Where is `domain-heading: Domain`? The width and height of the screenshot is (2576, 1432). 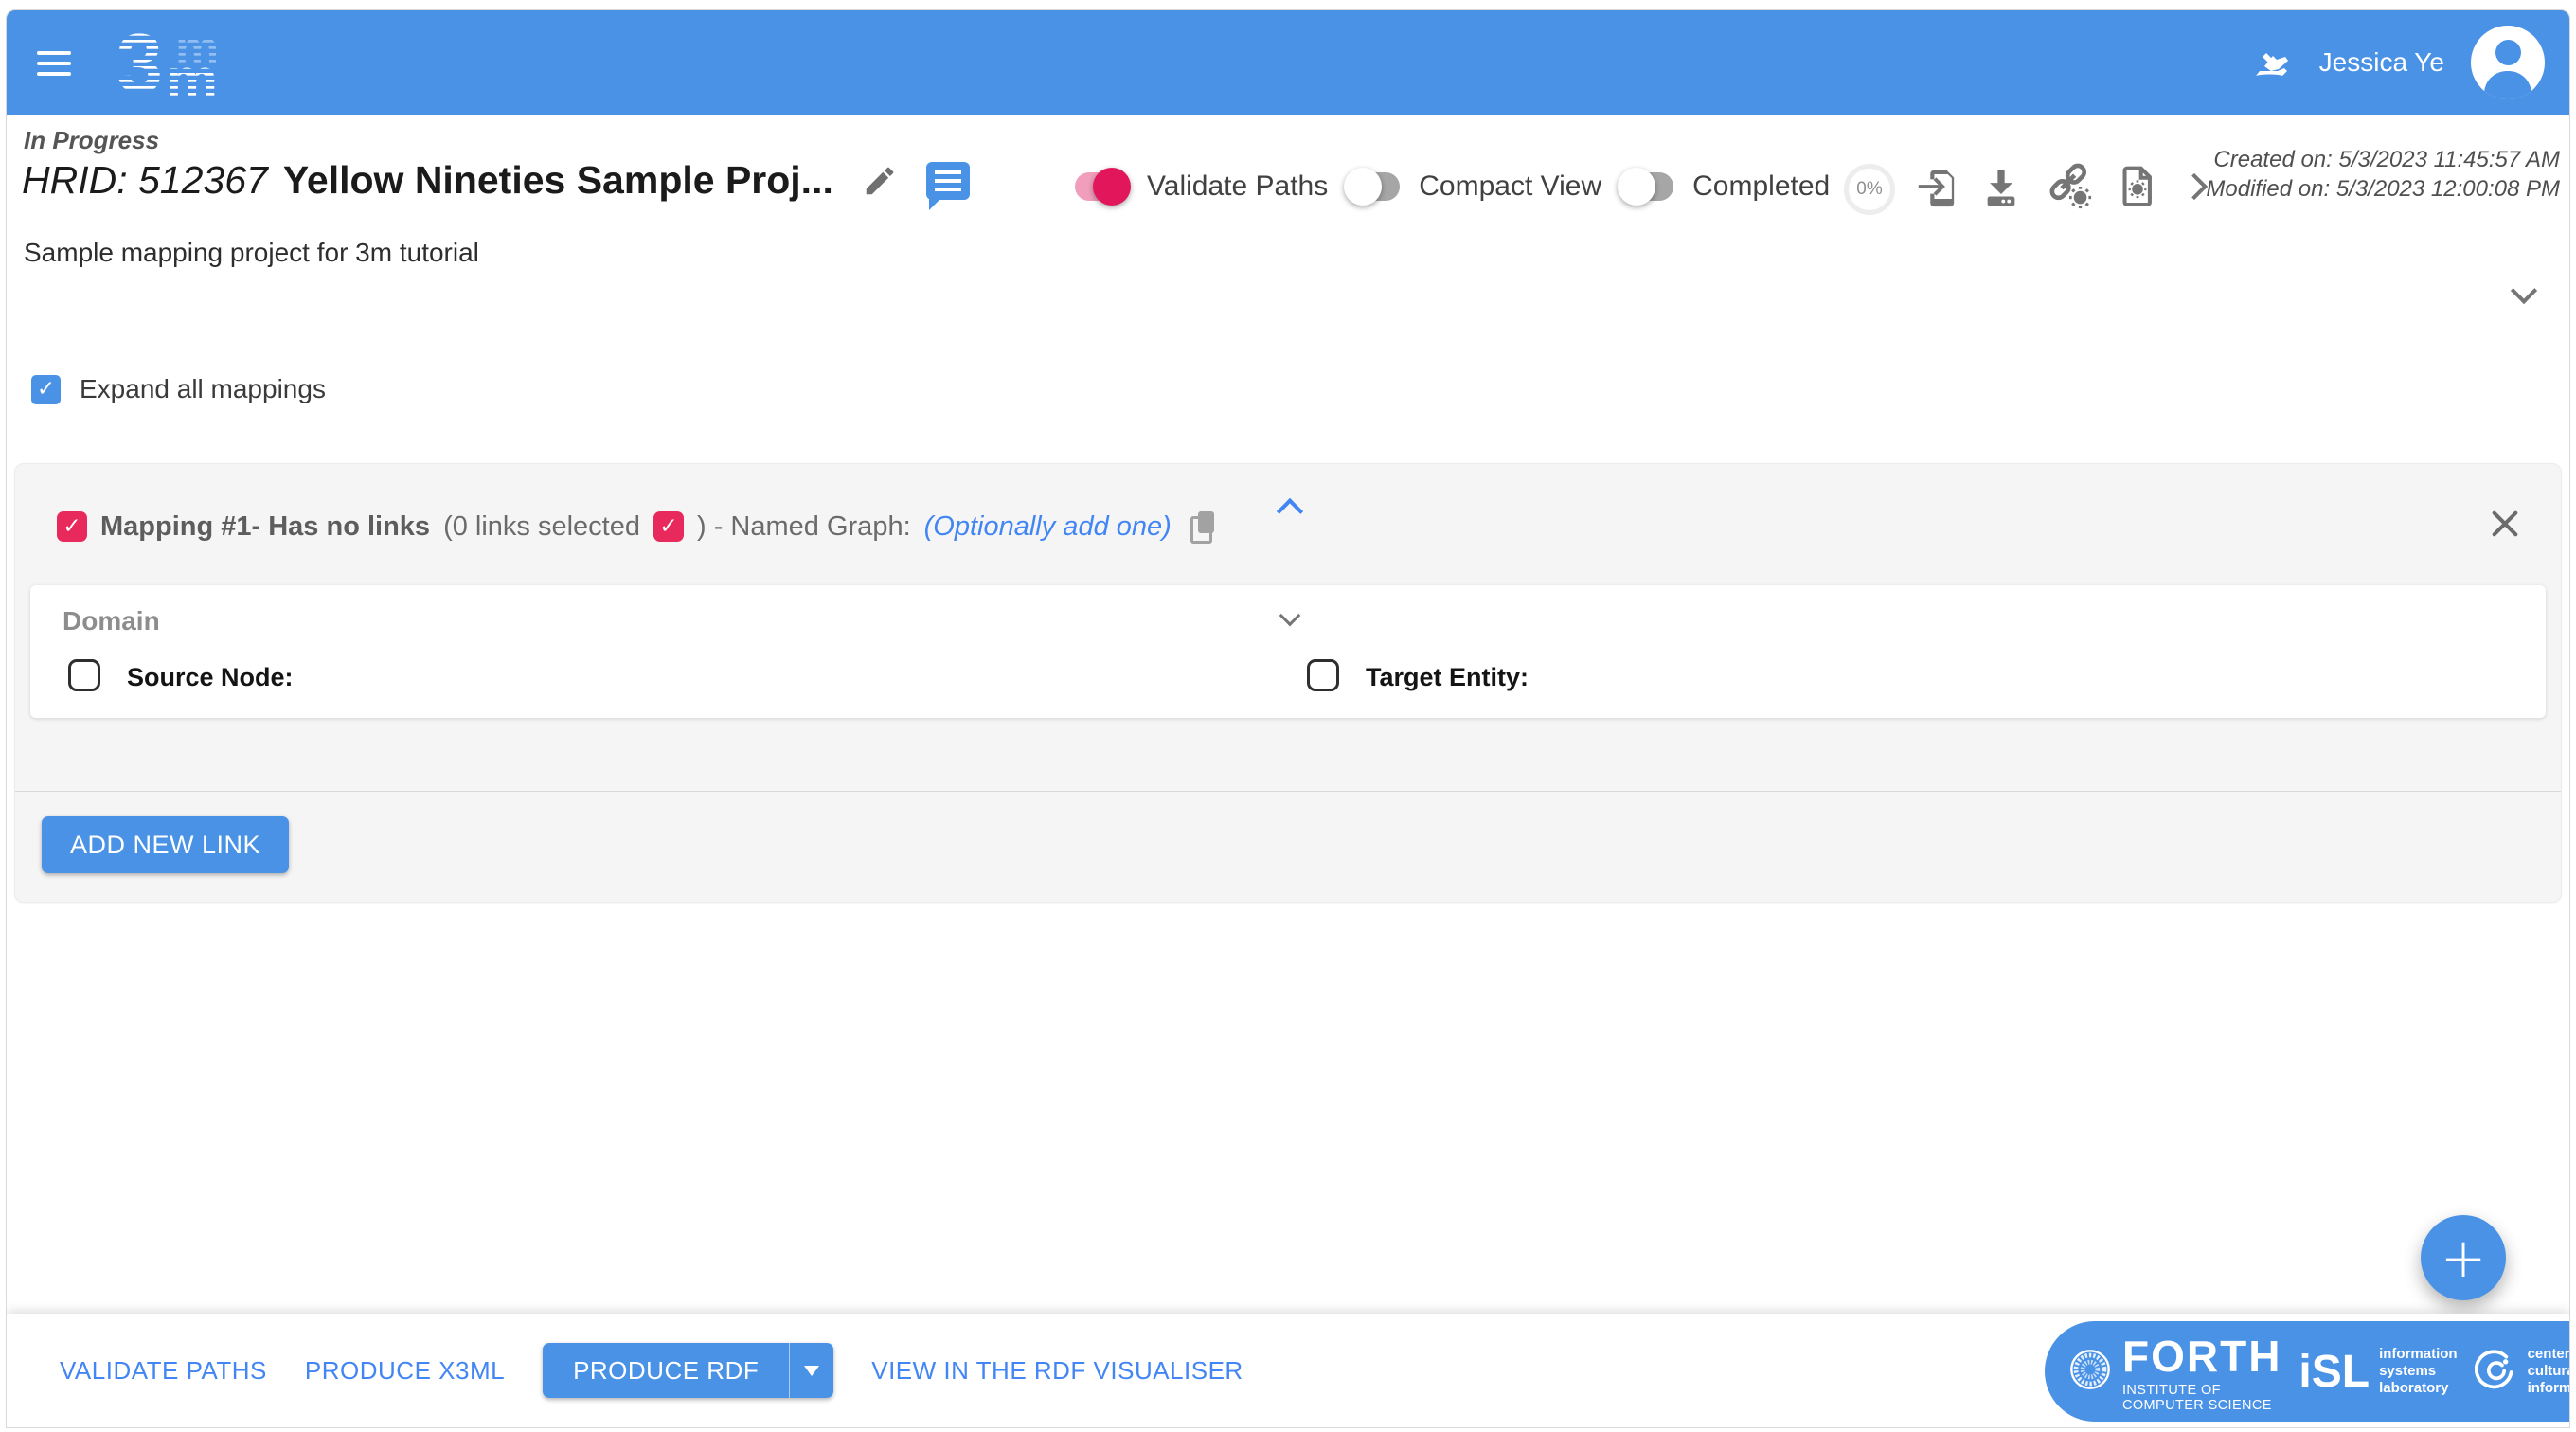 domain-heading: Domain is located at coordinates (111, 621).